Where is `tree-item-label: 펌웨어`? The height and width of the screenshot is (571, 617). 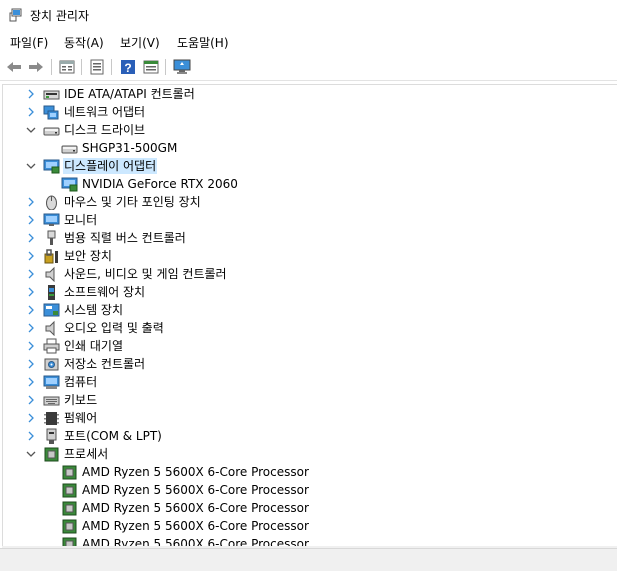 tree-item-label: 펌웨어 is located at coordinates (81, 418).